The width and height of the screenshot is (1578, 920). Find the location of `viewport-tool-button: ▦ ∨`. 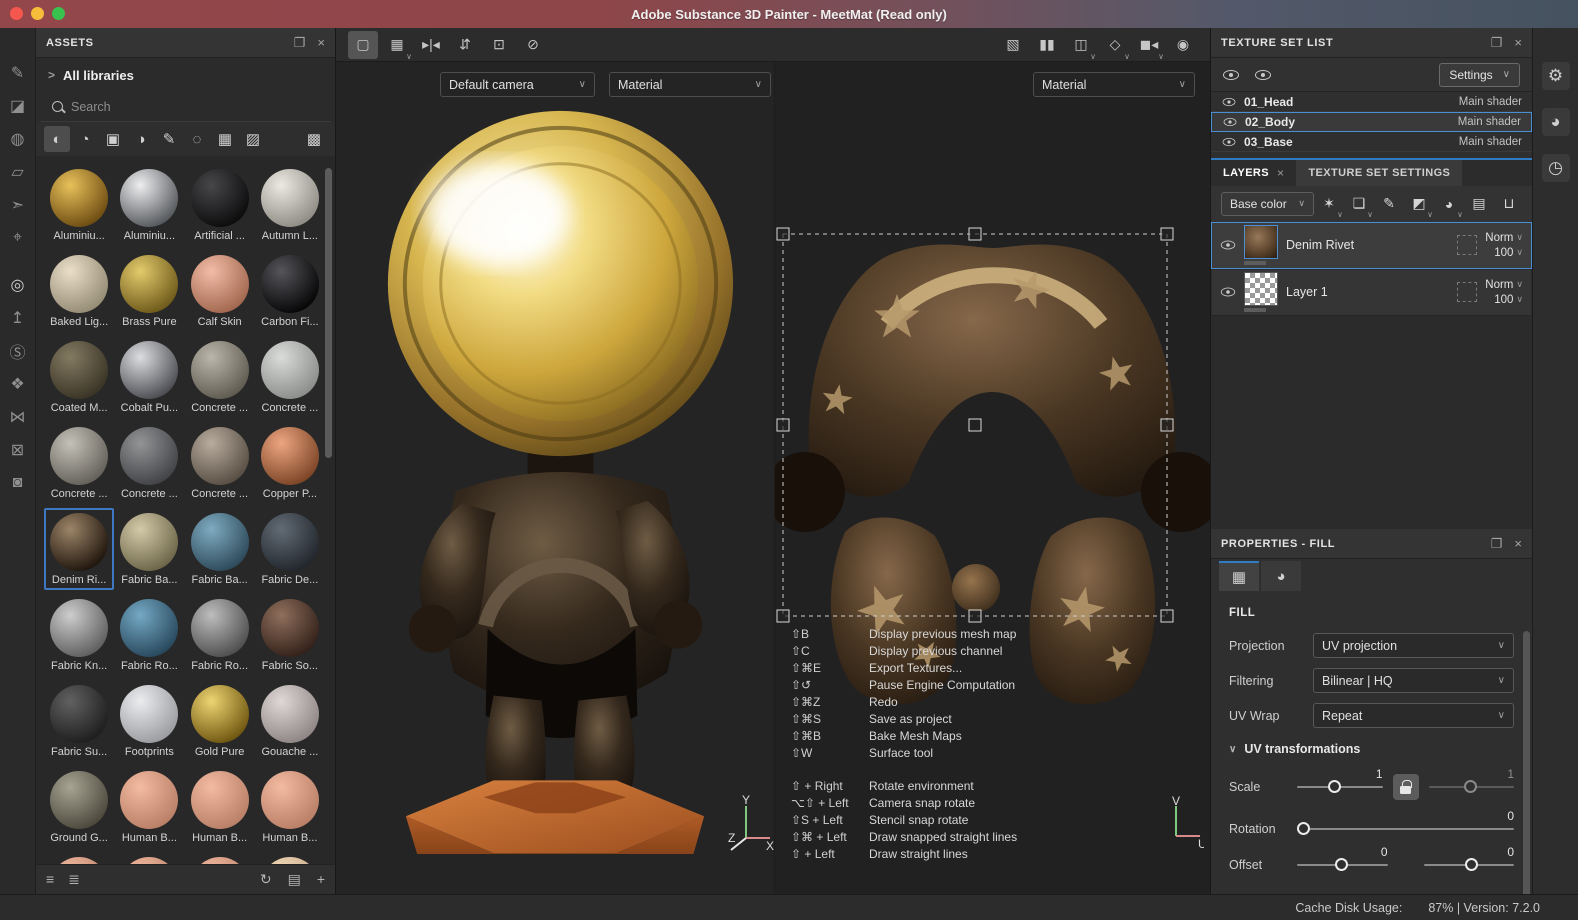

viewport-tool-button: ▦ ∨ is located at coordinates (397, 46).